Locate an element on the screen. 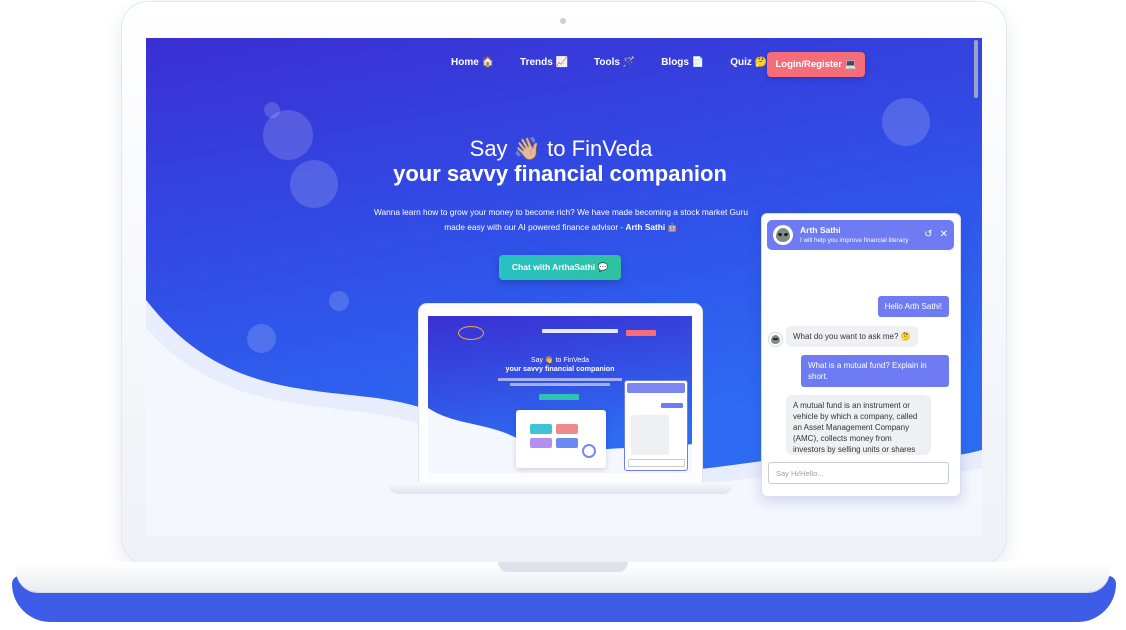 This screenshot has width=1126, height=630. chatbot-header-actions: ↺ ✕ is located at coordinates (936, 234).